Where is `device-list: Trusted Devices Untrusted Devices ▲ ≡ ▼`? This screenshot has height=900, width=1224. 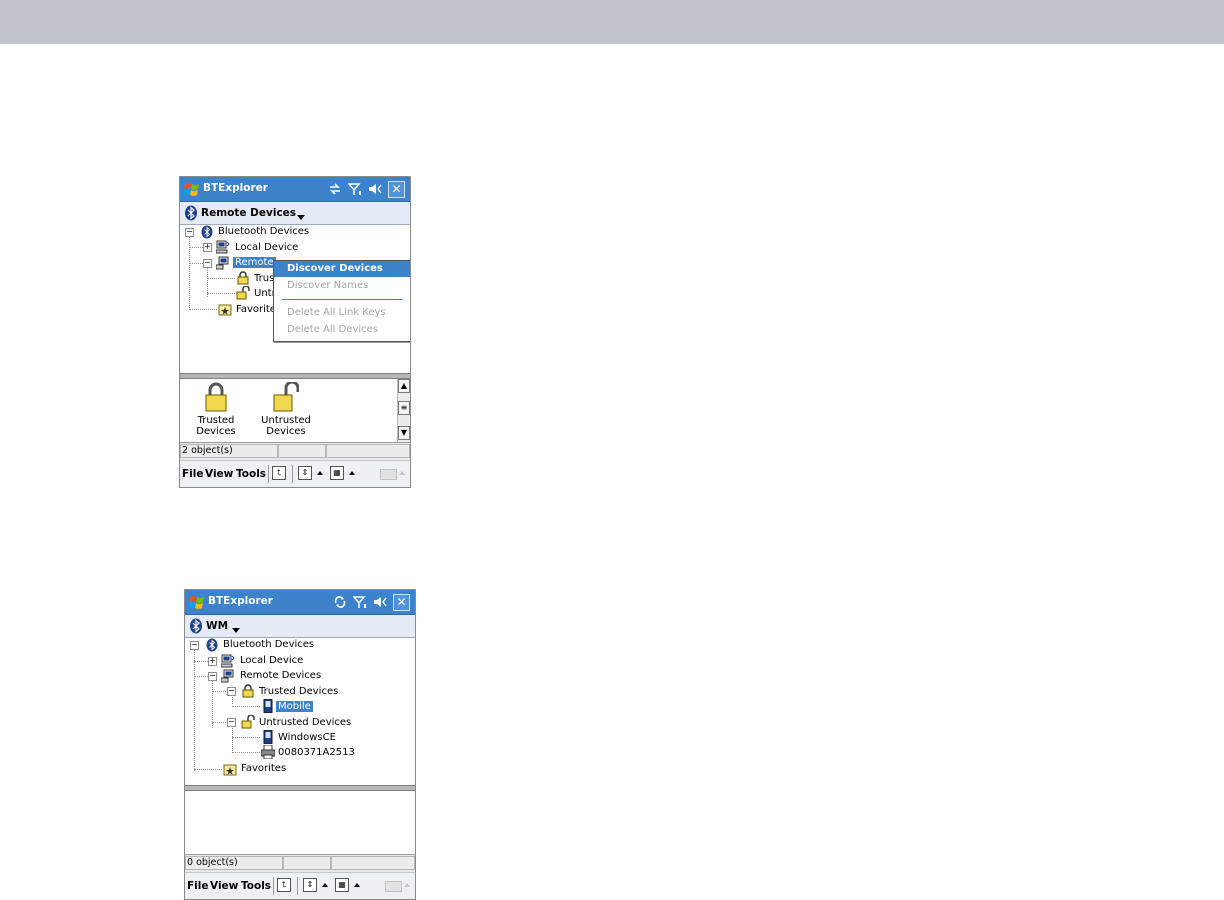
device-list: Trusted Devices Untrusted Devices ▲ ≡ ▼ is located at coordinates (295, 410).